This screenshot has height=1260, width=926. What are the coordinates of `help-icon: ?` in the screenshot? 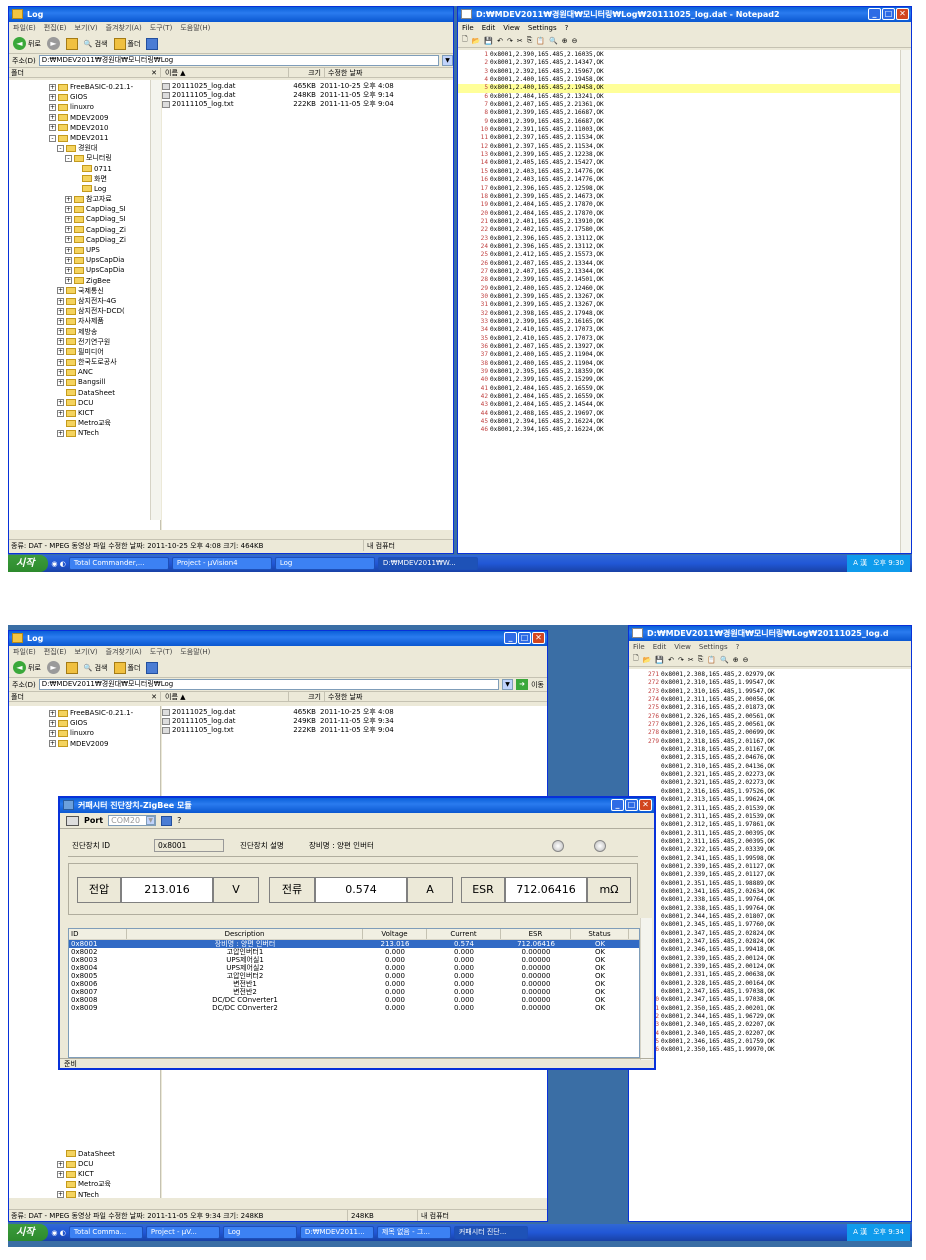 It's located at (179, 820).